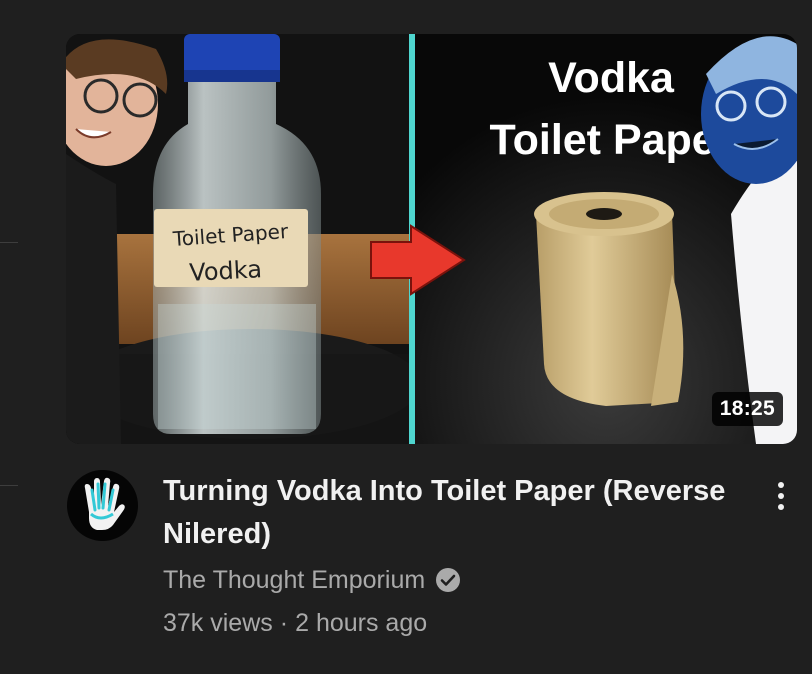 The height and width of the screenshot is (674, 812). I want to click on video-metadata: 37k views · 2 hours ago, so click(295, 623).